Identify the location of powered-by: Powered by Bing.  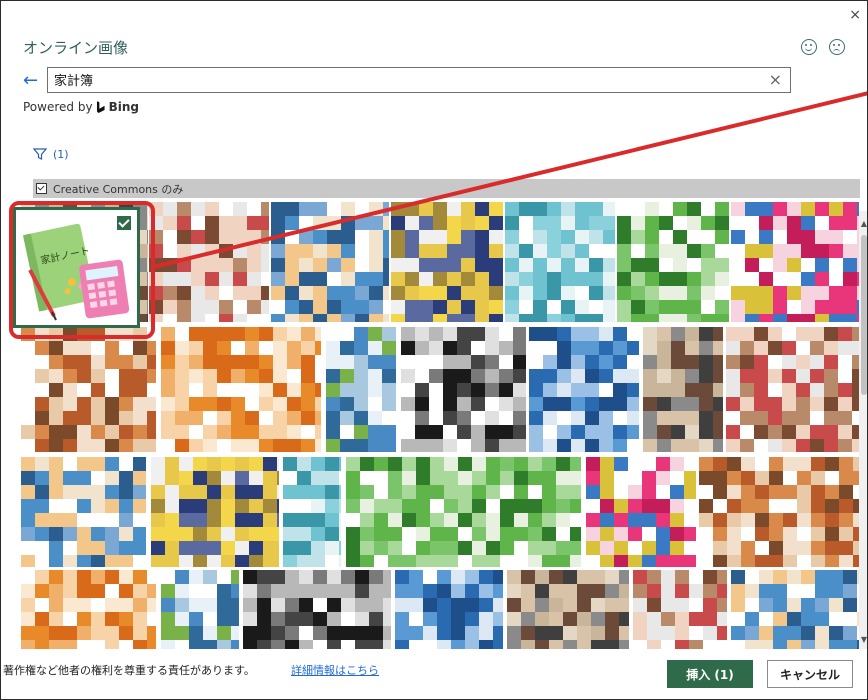
(81, 107).